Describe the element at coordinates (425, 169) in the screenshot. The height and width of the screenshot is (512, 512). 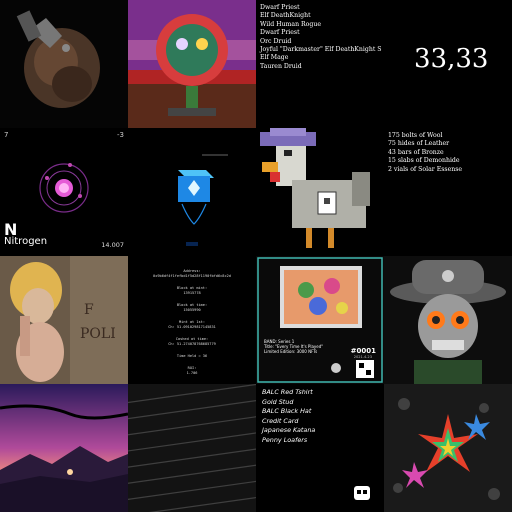
I see `material-item: 2 vials of Solar Essense` at that location.